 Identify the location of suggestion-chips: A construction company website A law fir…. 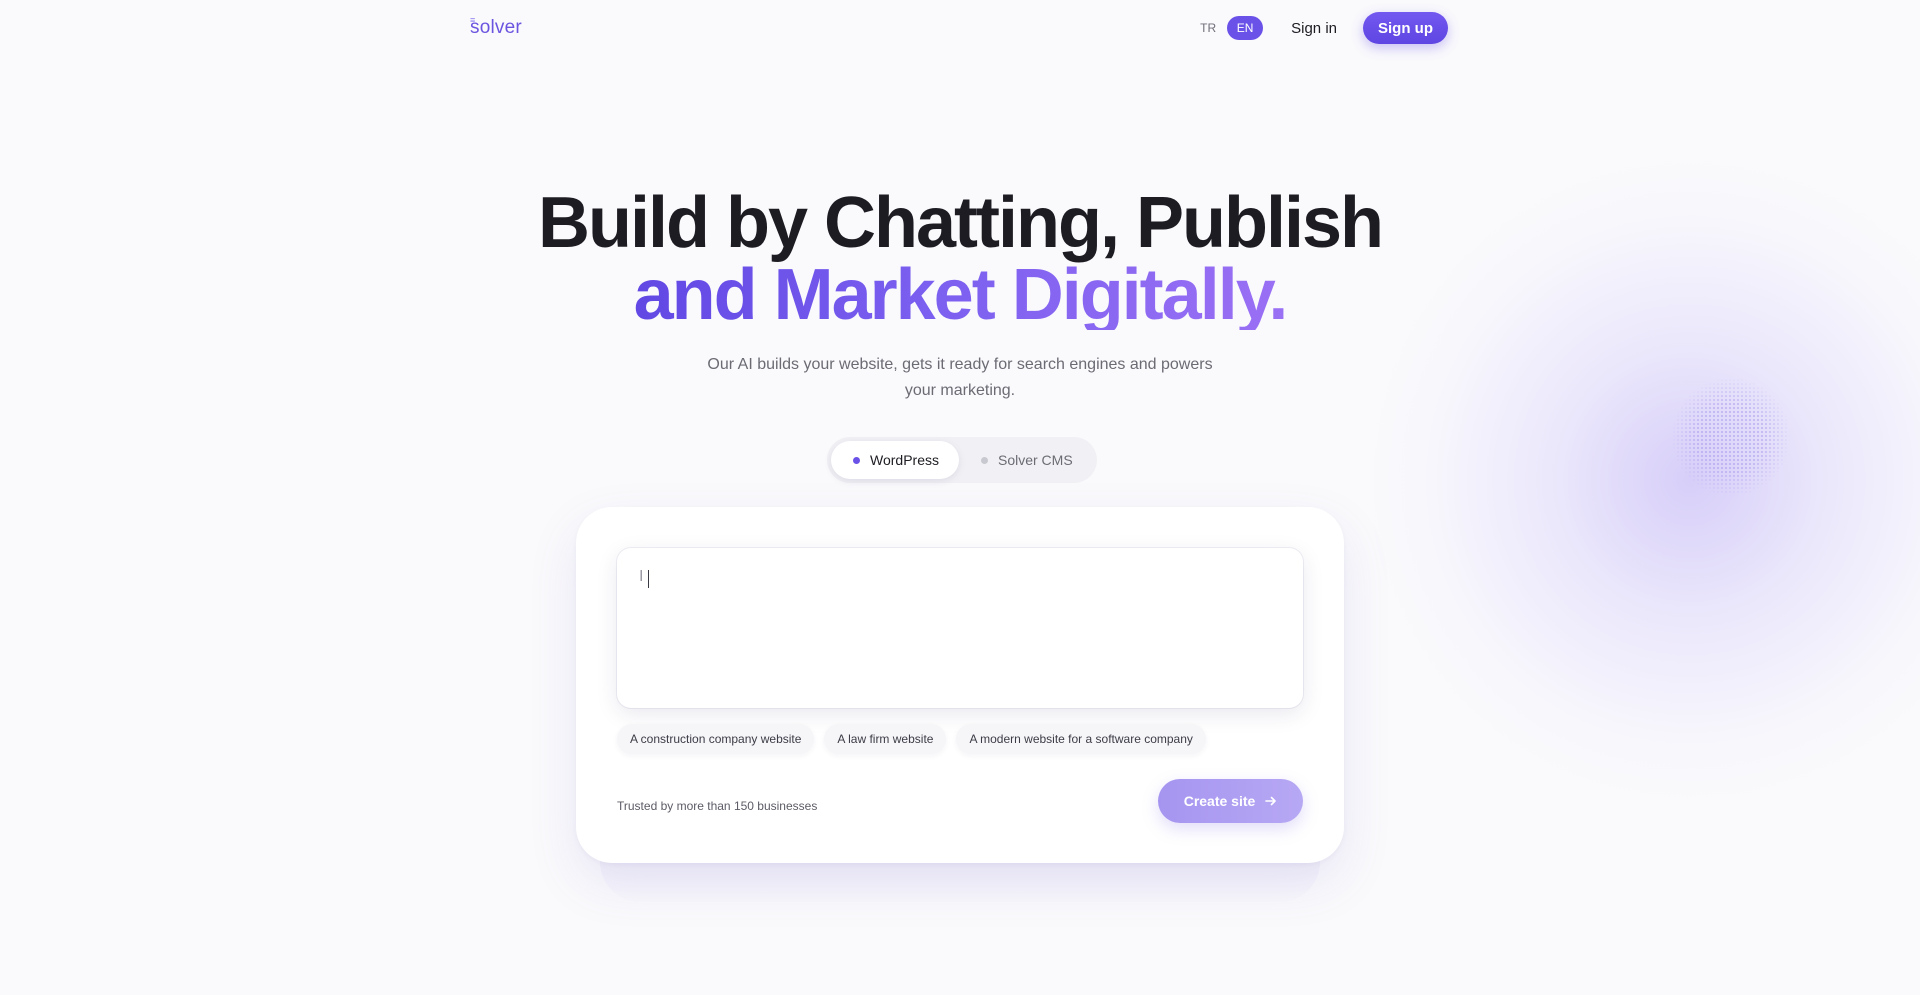
(911, 739).